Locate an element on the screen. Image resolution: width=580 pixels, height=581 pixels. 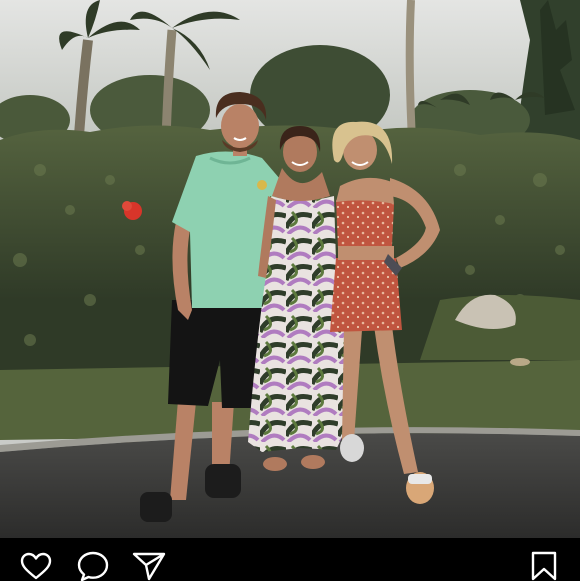
post-action-bar is located at coordinates (290, 559).